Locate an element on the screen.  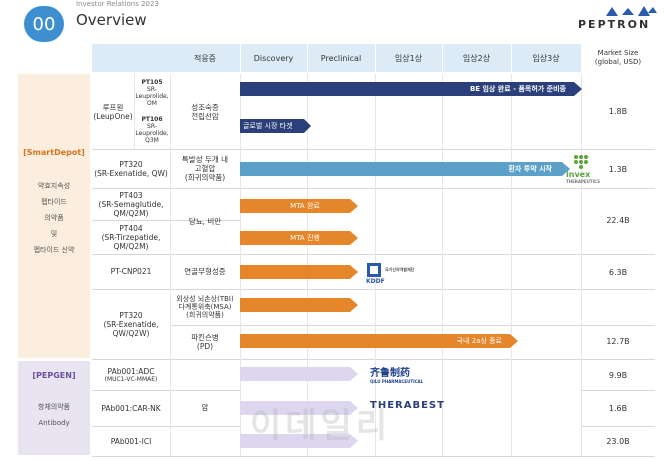
product-name-pt320-neuro: PT320 (SR-Exenatide, QW/Q2W) is located at coordinates (131, 324).